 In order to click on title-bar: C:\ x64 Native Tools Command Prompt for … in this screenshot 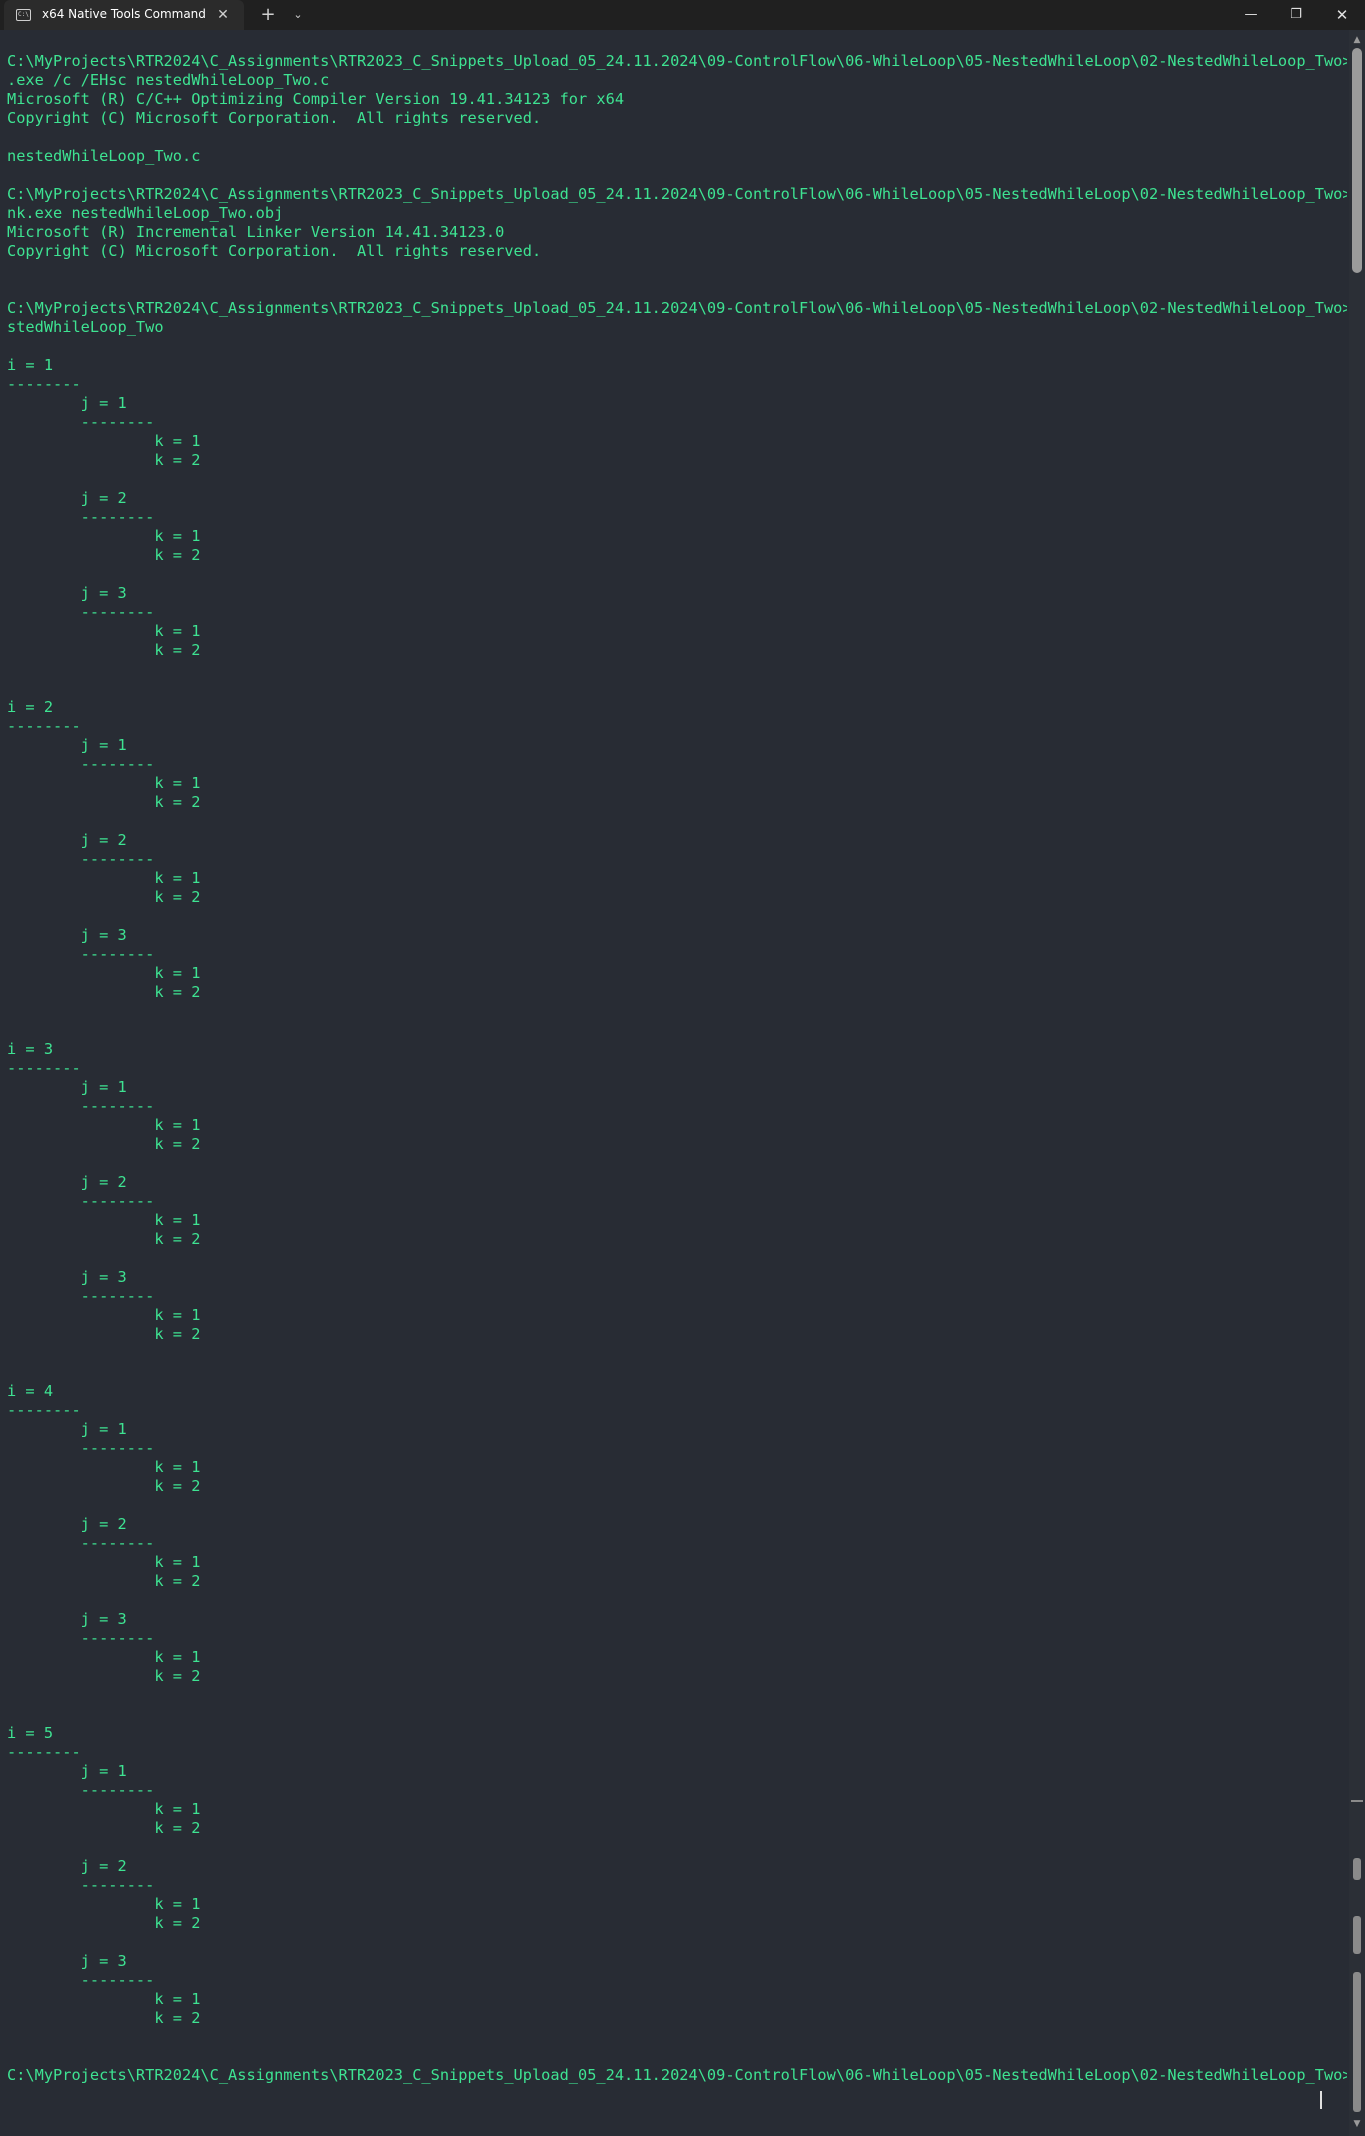, I will do `click(682, 15)`.